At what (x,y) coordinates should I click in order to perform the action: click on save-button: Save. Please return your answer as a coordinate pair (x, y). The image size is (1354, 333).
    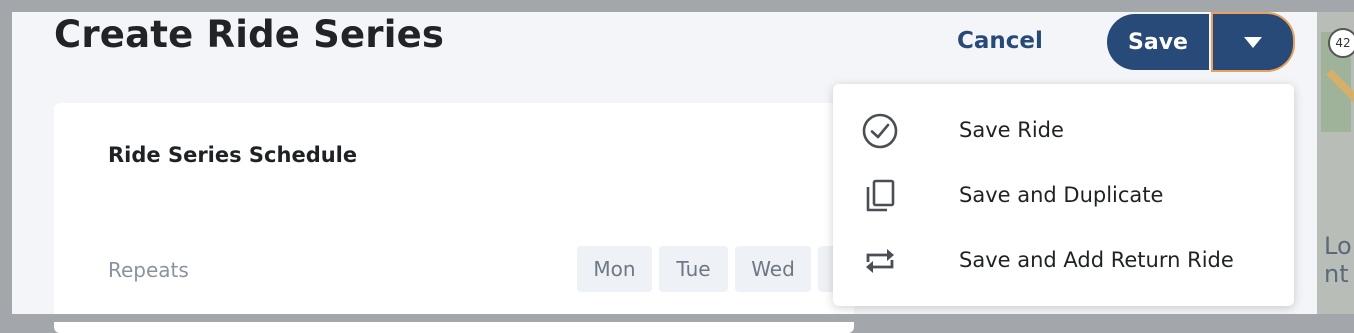
    Looking at the image, I should click on (1158, 42).